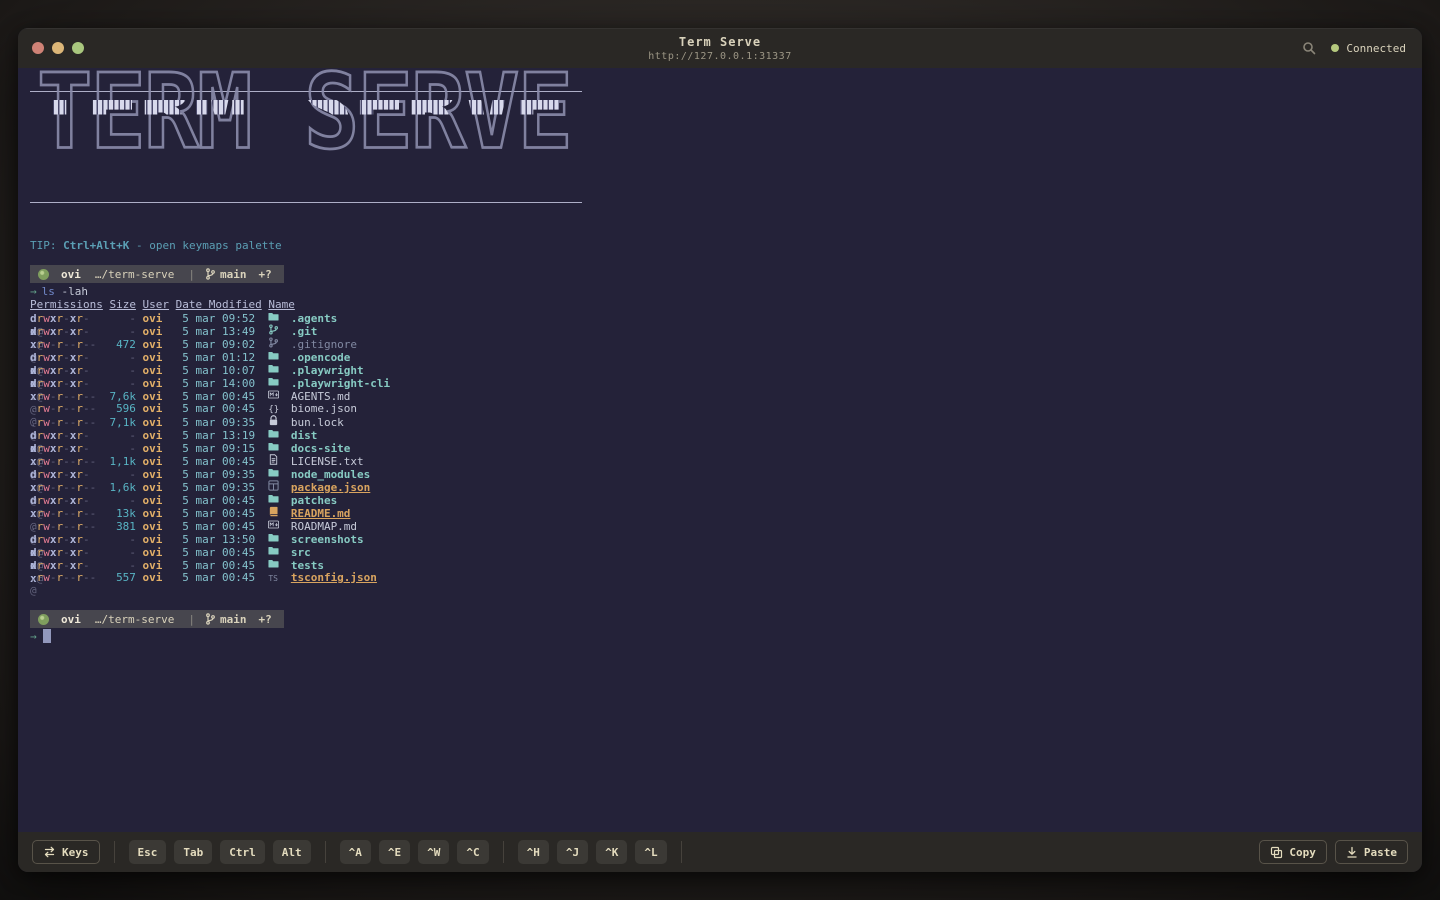  Describe the element at coordinates (720, 291) in the screenshot. I see `command-line: → ls -lah` at that location.